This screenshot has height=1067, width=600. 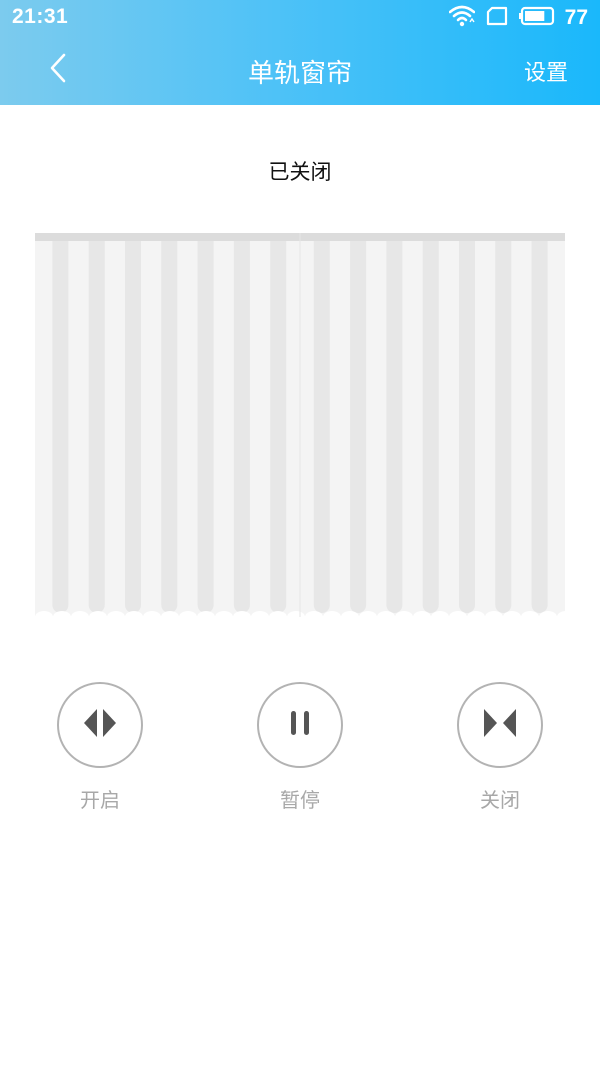 I want to click on status-icons: 77, so click(x=518, y=18).